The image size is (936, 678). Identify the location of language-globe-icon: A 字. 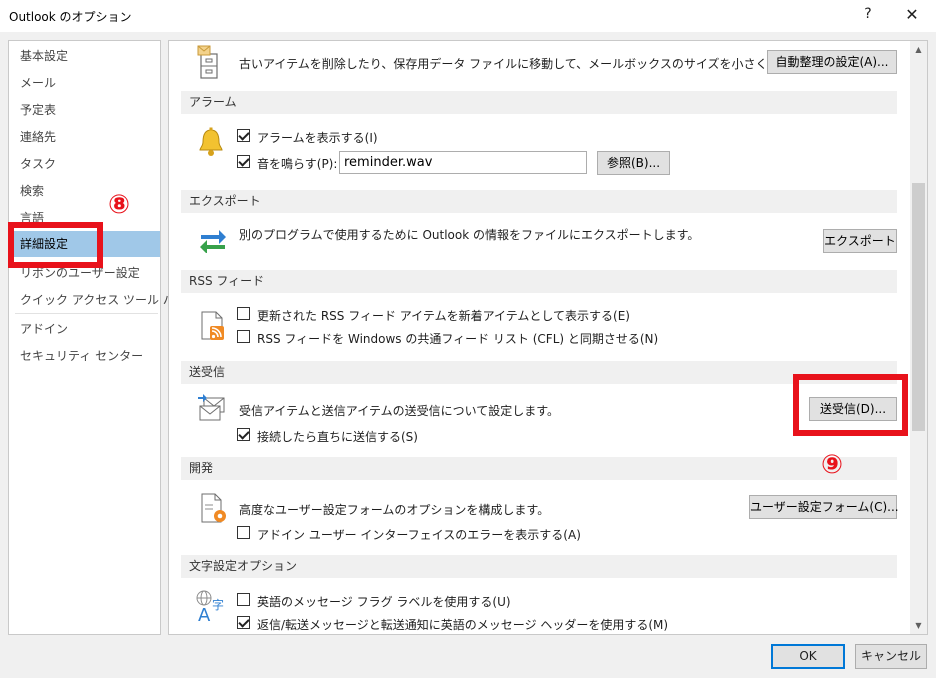
(210, 606).